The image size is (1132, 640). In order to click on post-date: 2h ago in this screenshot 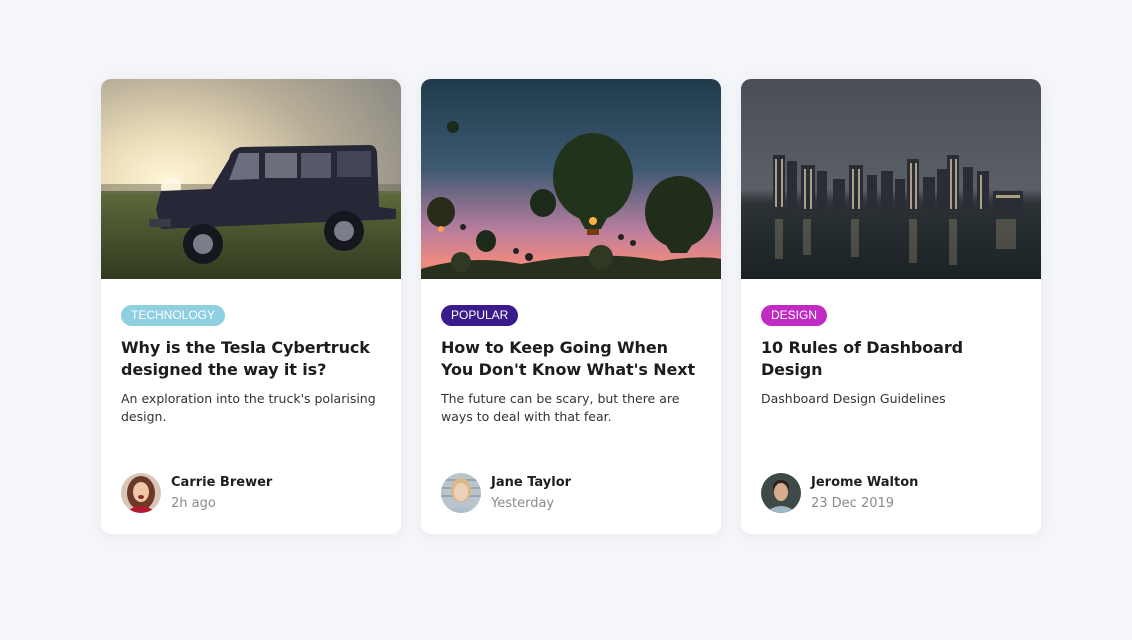, I will do `click(193, 503)`.